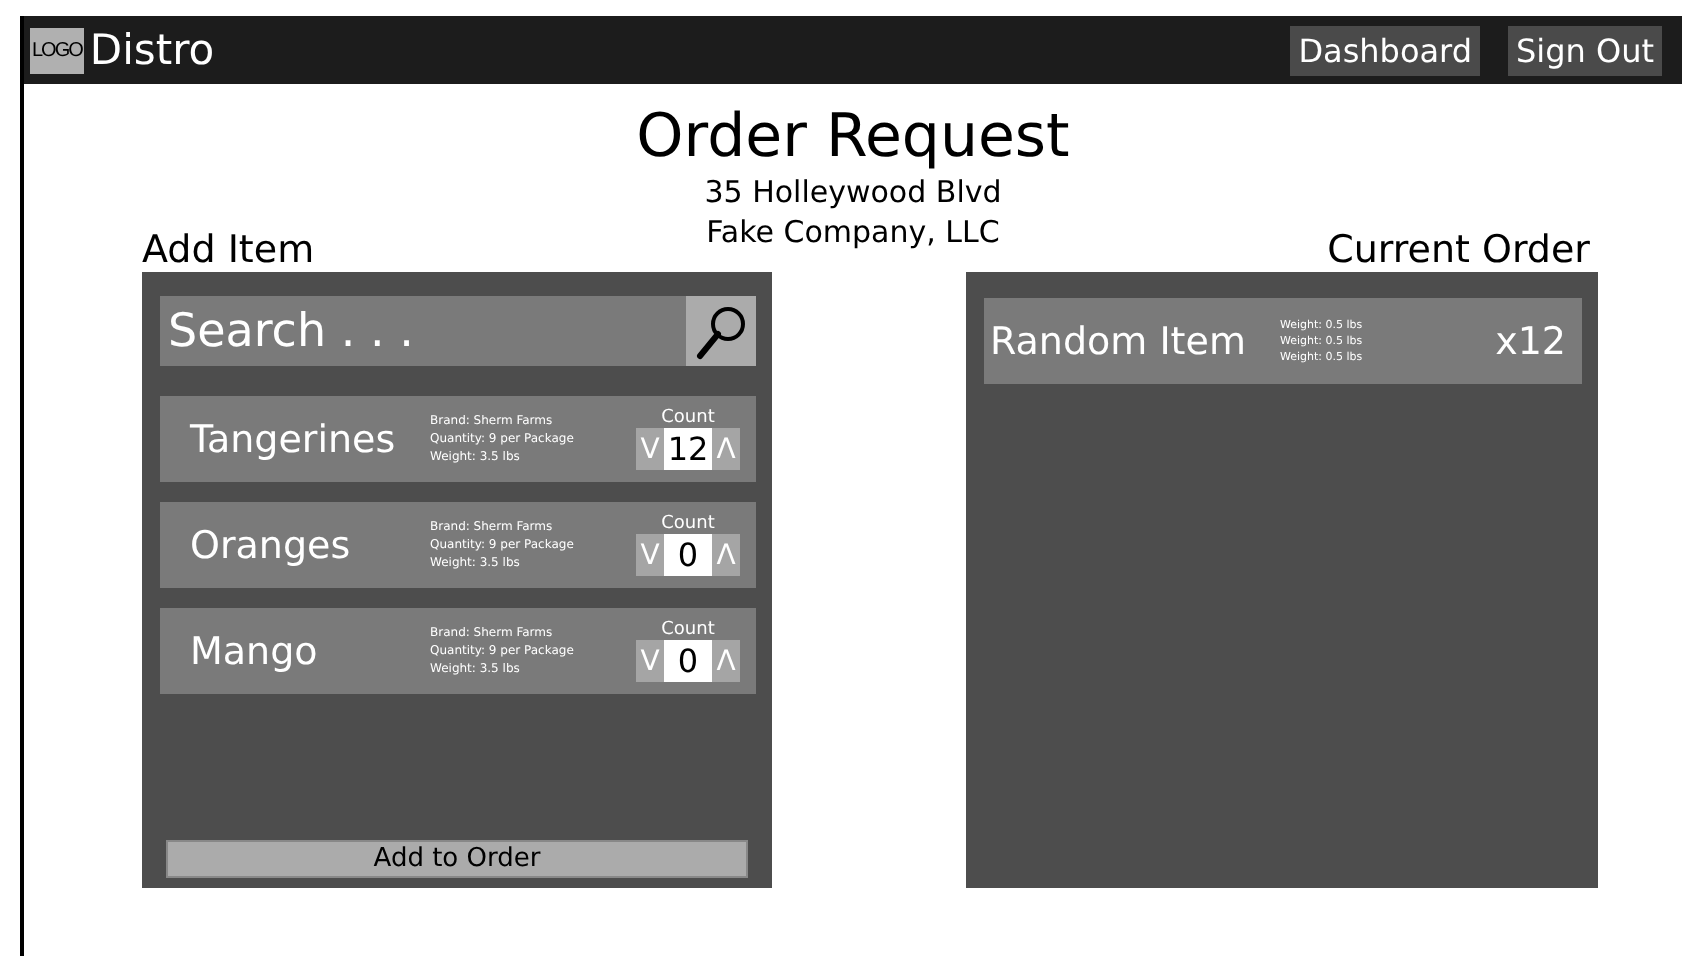  Describe the element at coordinates (294, 439) in the screenshot. I see `item-name: Tangerines` at that location.